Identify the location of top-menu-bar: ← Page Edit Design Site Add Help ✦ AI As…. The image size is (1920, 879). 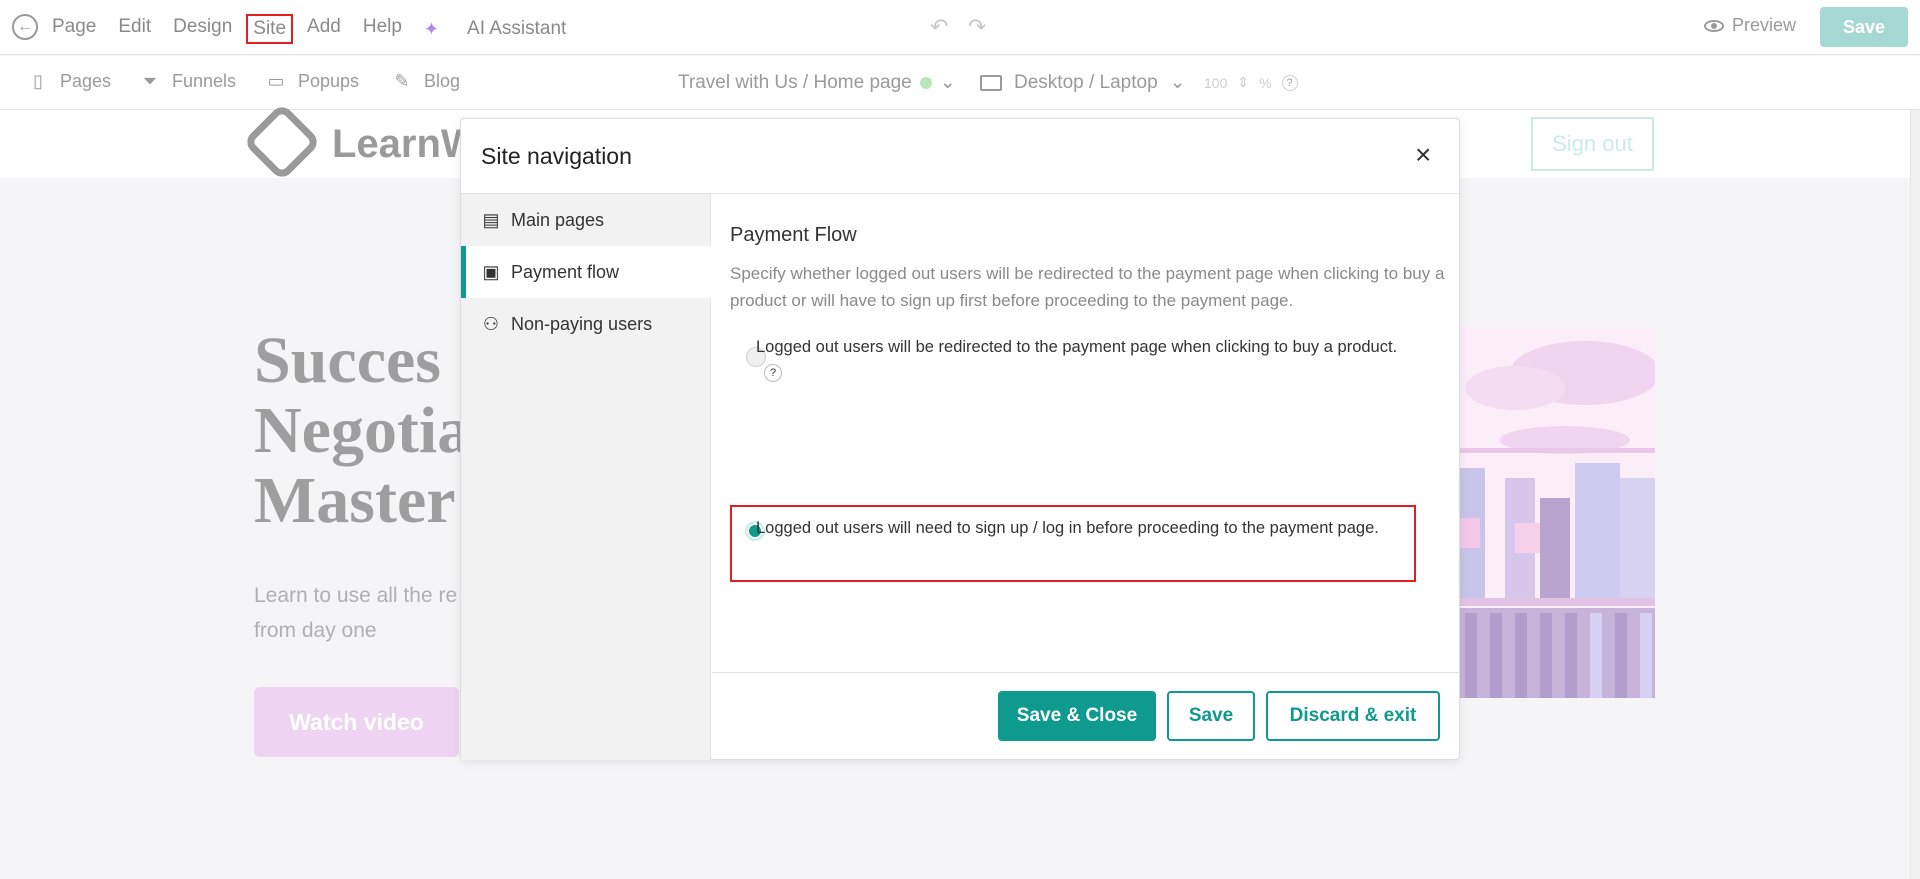
(960, 27).